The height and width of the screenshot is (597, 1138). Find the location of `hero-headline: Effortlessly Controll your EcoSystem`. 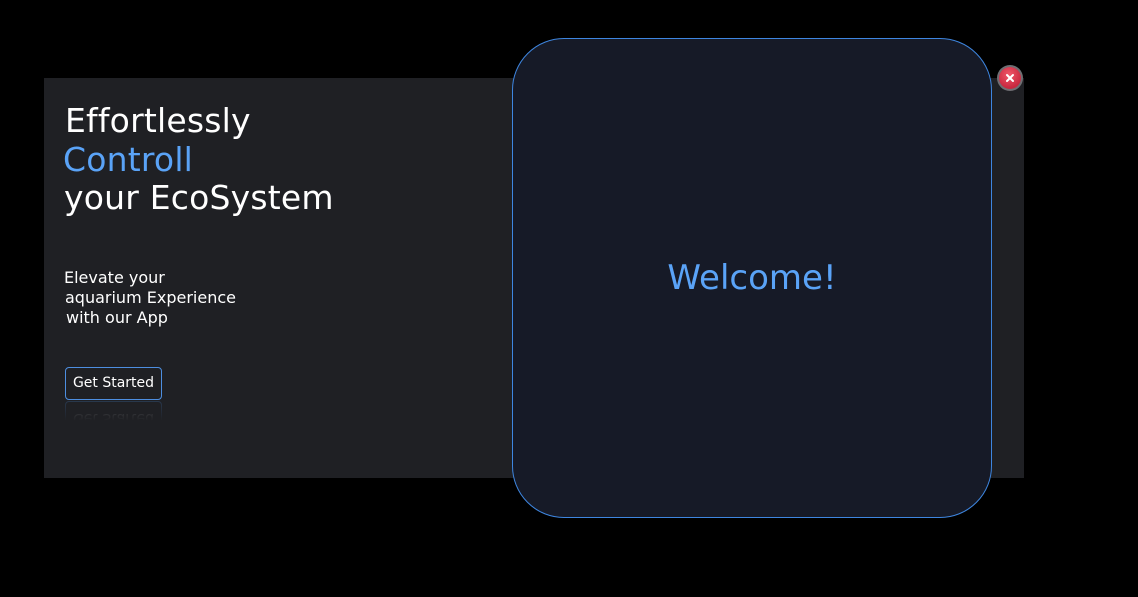

hero-headline: Effortlessly Controll your EcoSystem is located at coordinates (198, 159).